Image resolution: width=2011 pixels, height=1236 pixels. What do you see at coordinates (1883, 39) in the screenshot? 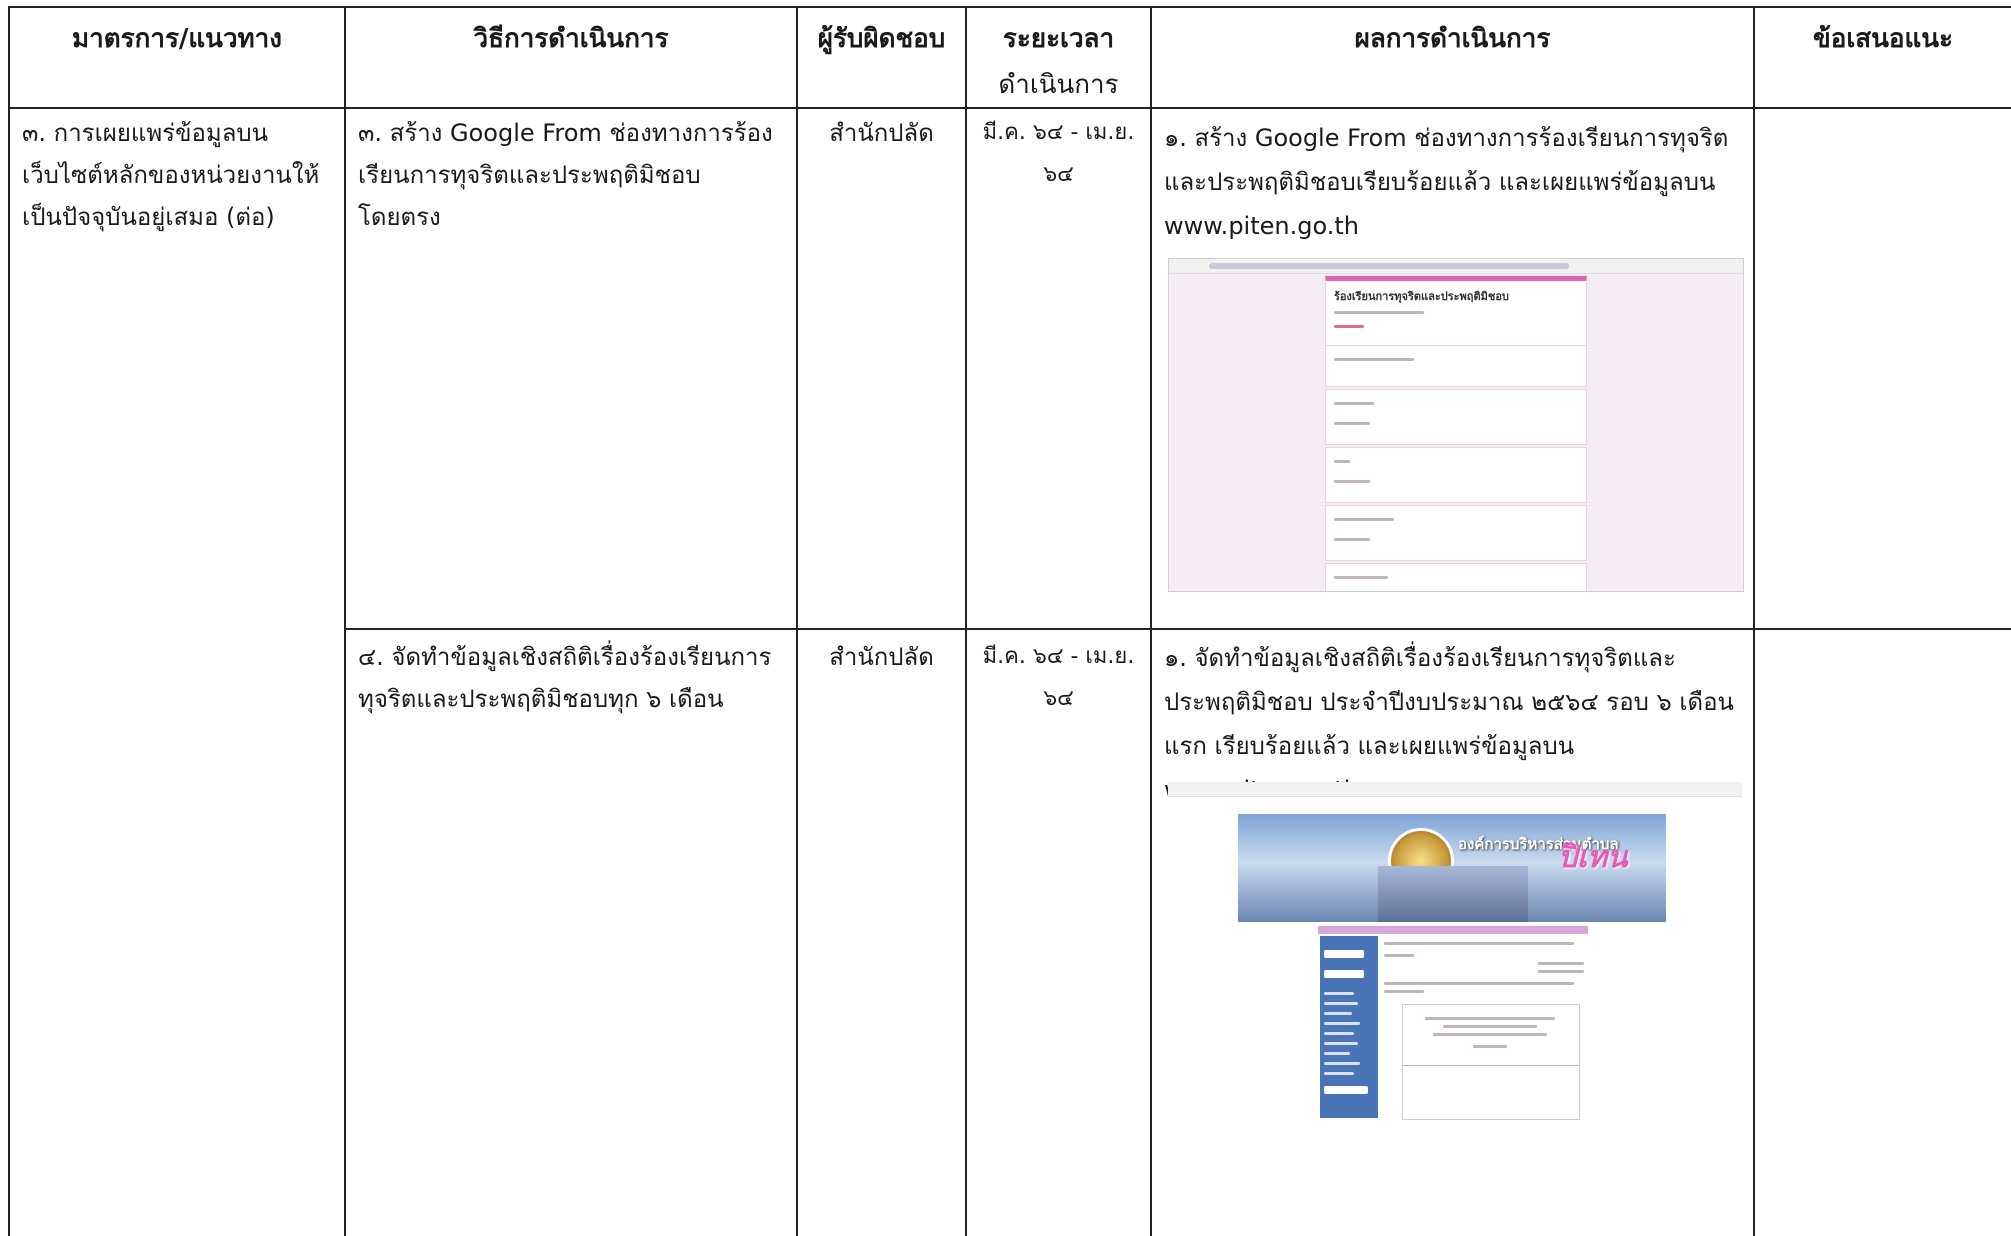
I see `header-suggestion: ข้อเสนอแนะ` at bounding box center [1883, 39].